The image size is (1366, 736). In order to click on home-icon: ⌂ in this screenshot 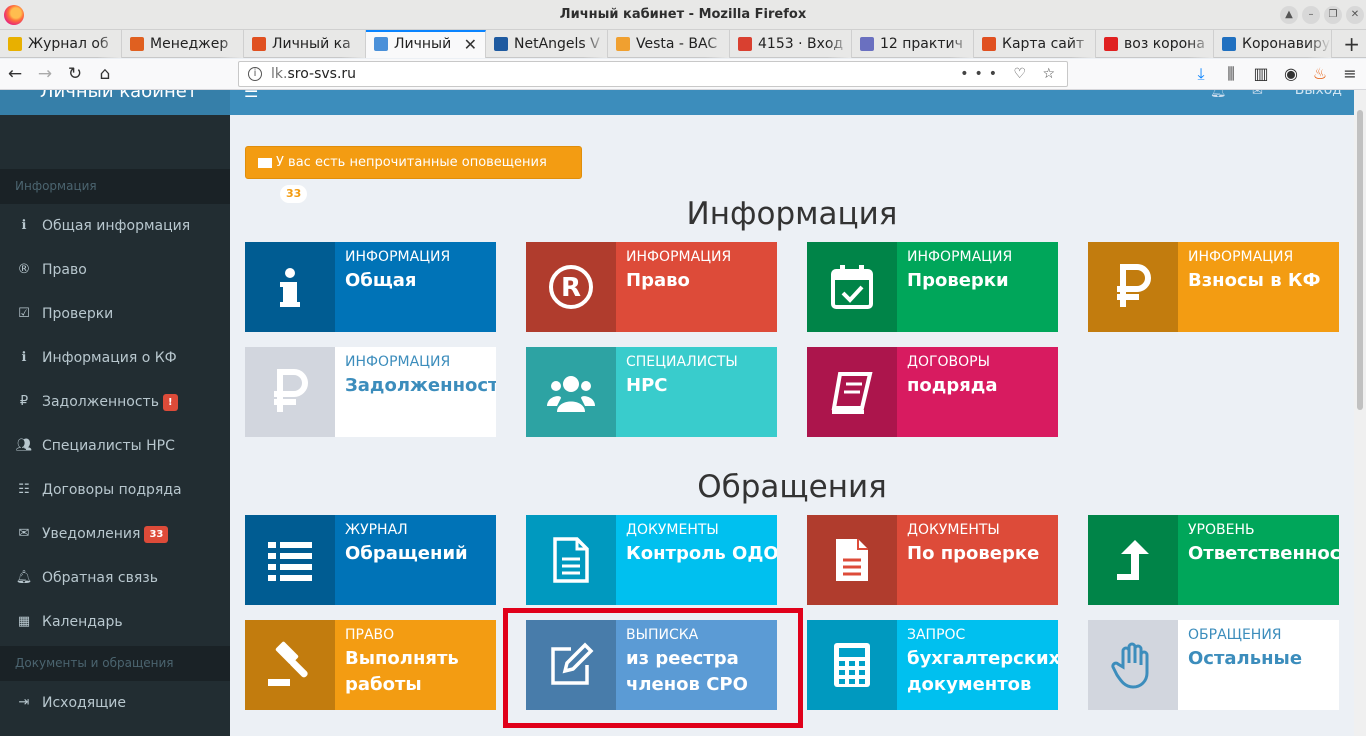, I will do `click(105, 74)`.